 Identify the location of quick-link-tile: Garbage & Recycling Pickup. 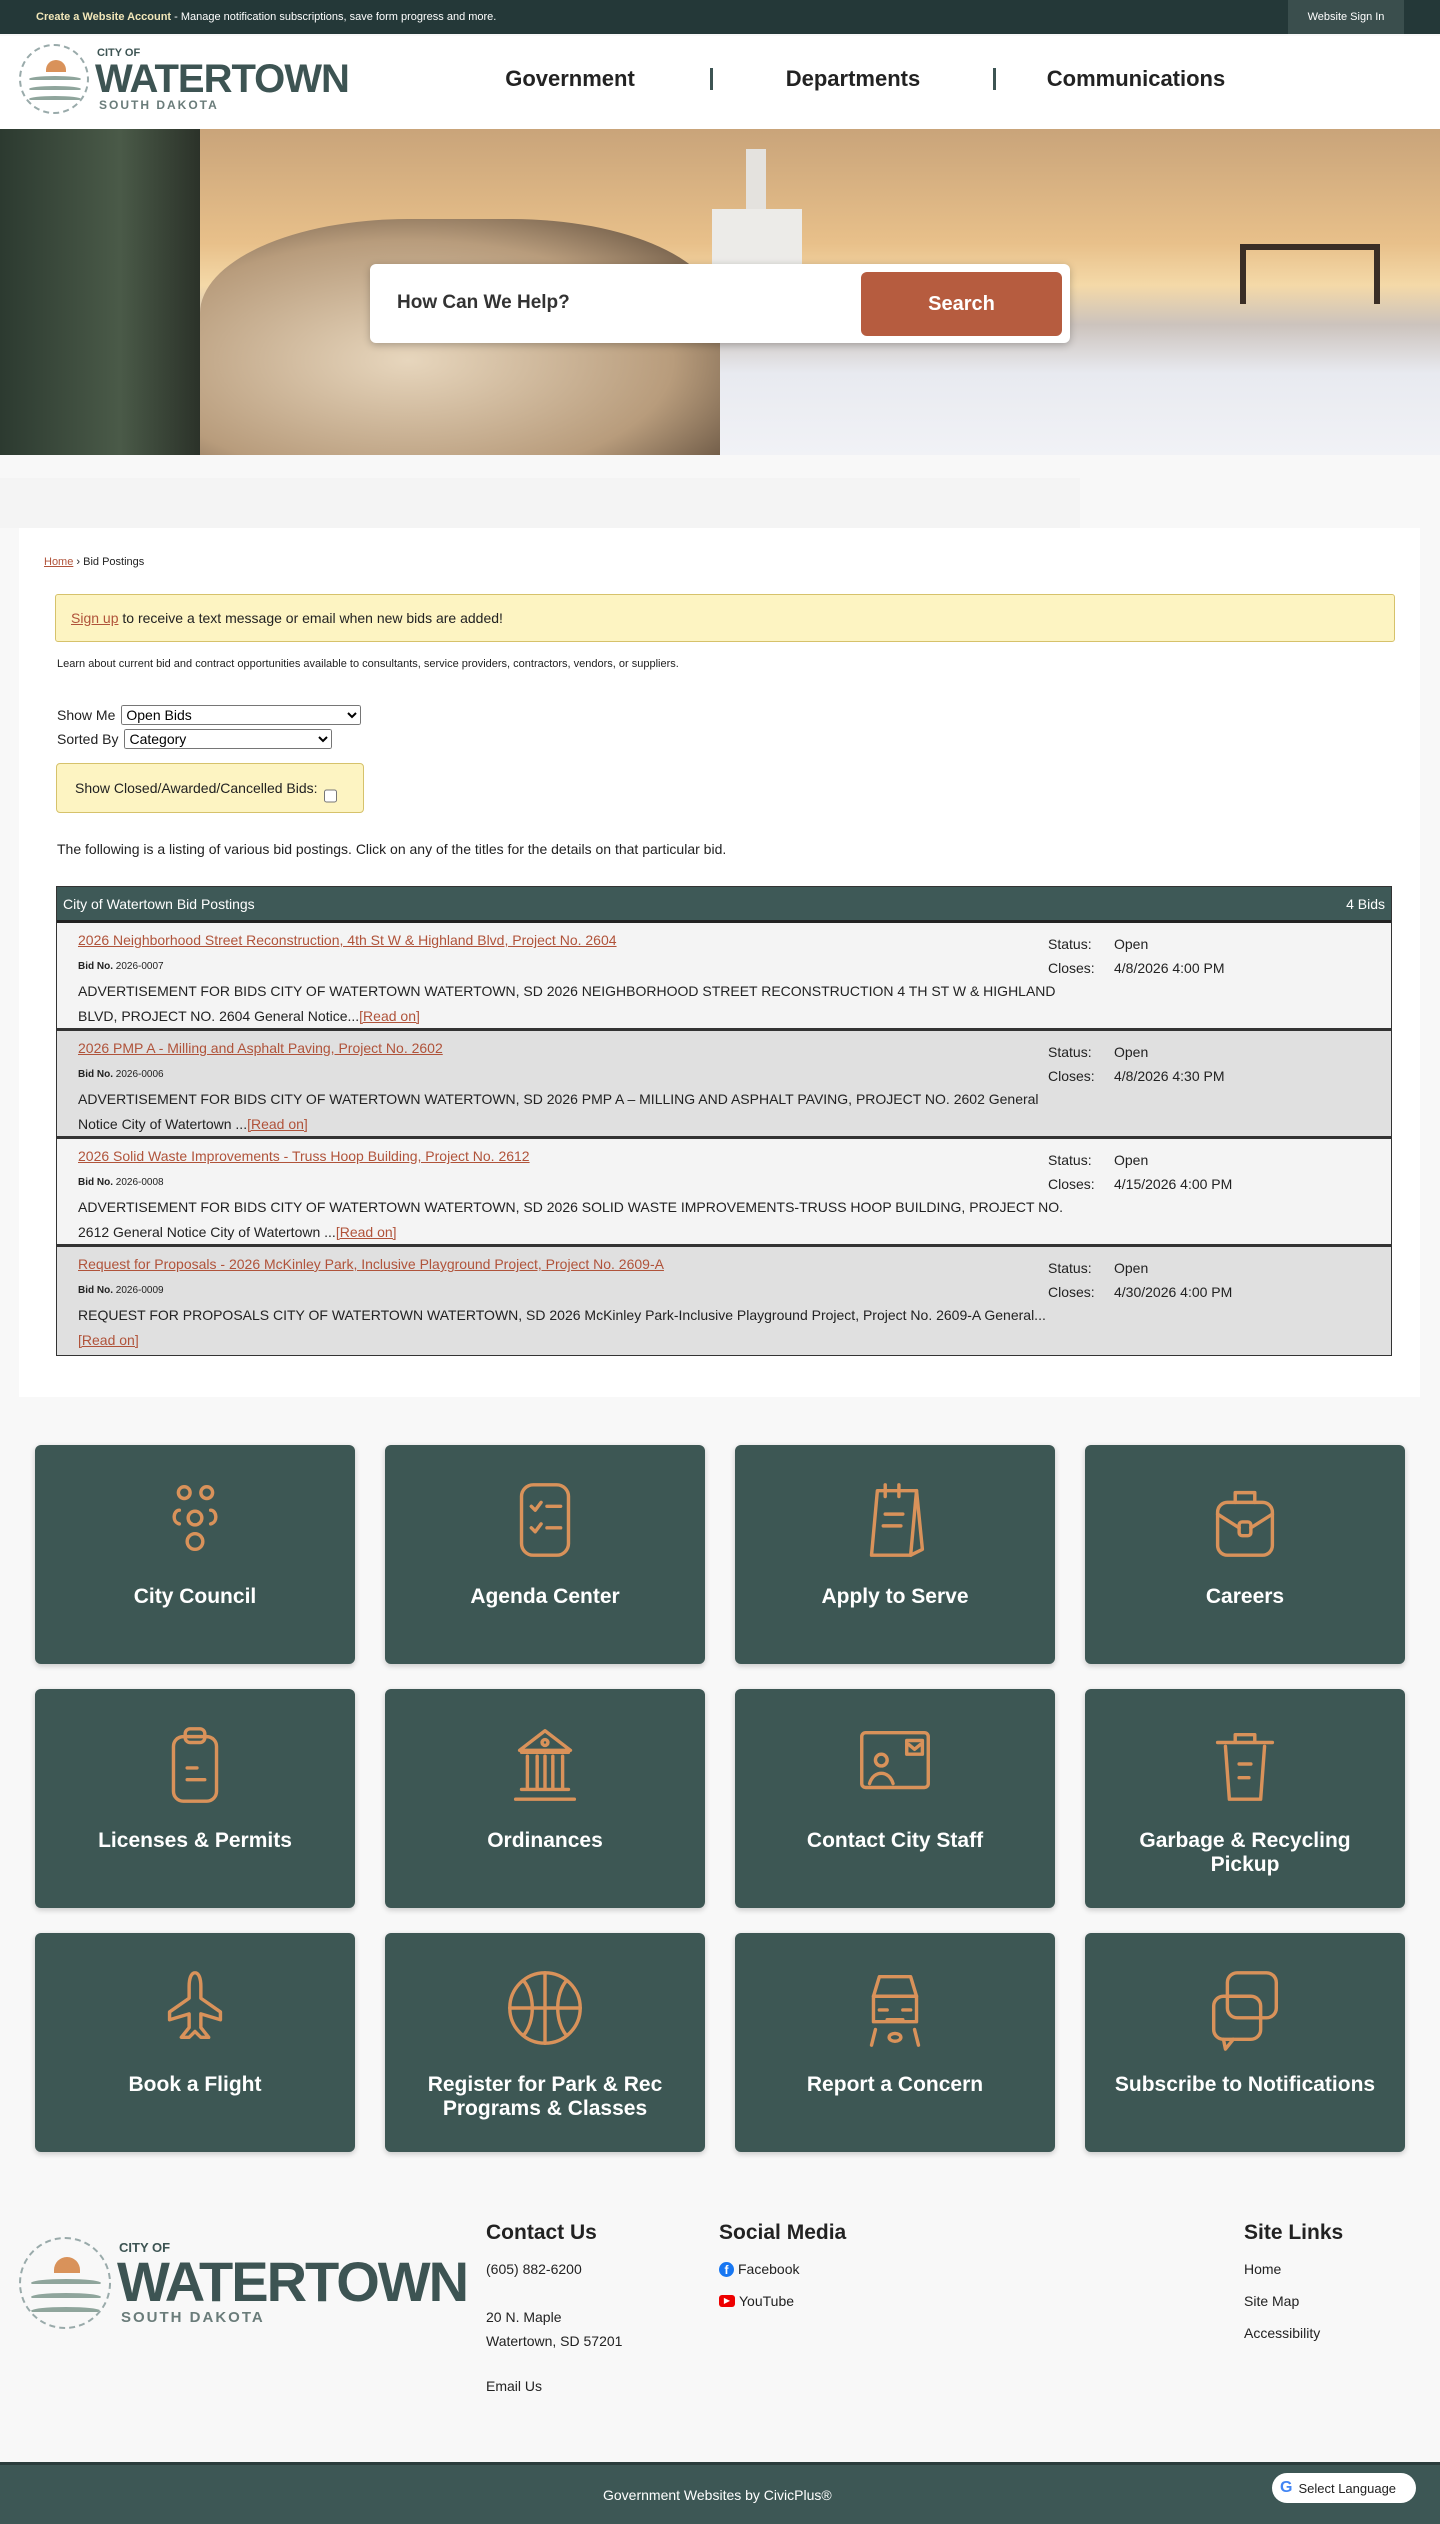
(1245, 1798).